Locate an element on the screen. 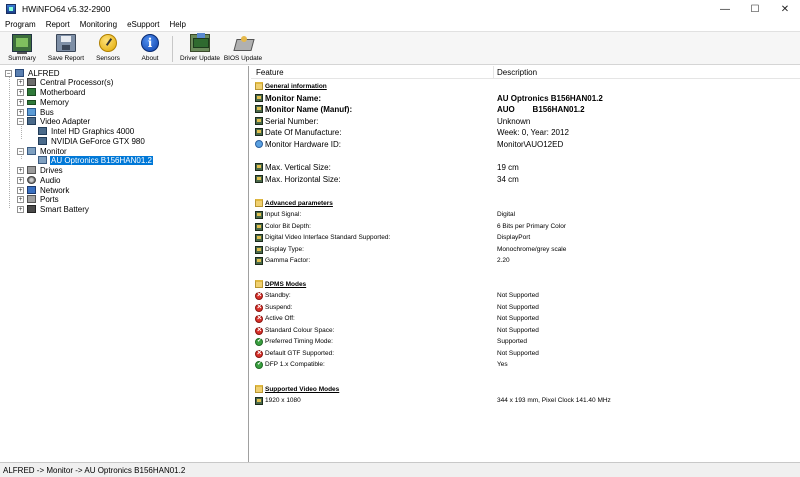 This screenshot has height=477, width=800. summary-icon is located at coordinates (22, 44).